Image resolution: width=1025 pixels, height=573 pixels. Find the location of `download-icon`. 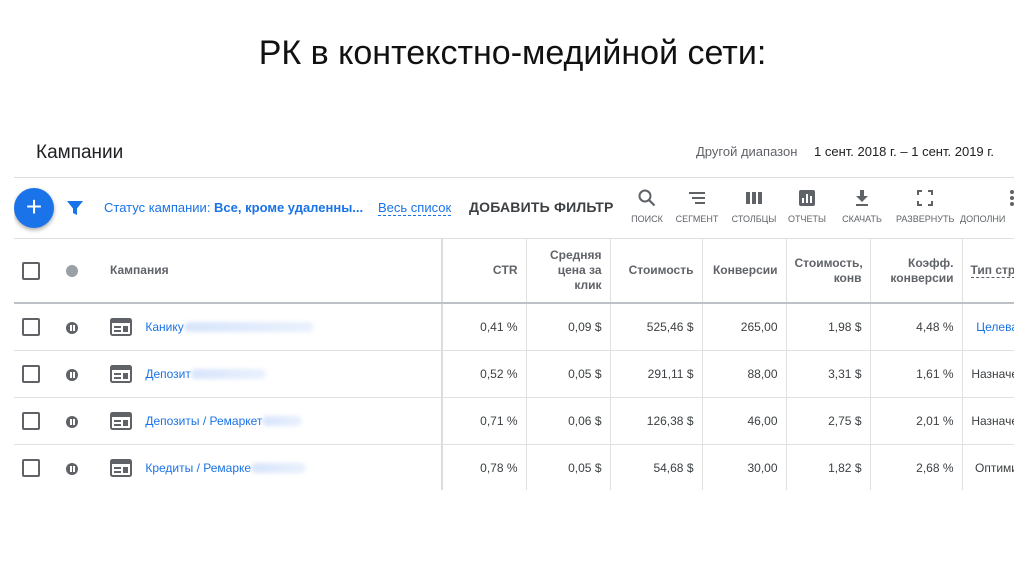

download-icon is located at coordinates (862, 198).